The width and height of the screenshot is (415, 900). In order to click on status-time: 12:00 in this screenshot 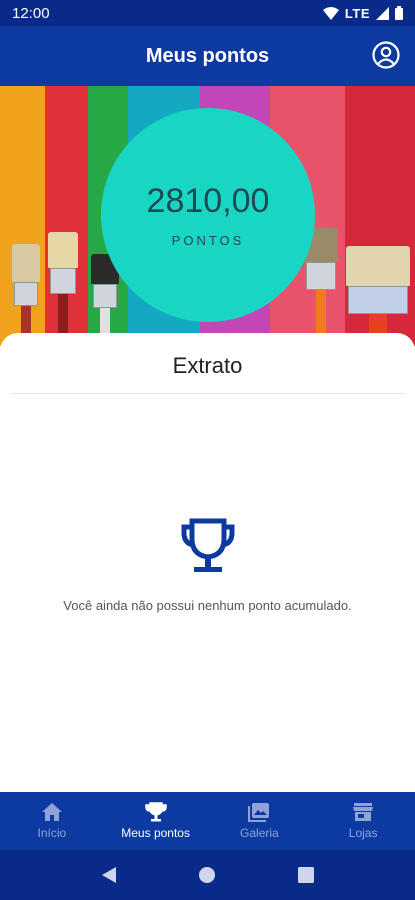, I will do `click(31, 13)`.